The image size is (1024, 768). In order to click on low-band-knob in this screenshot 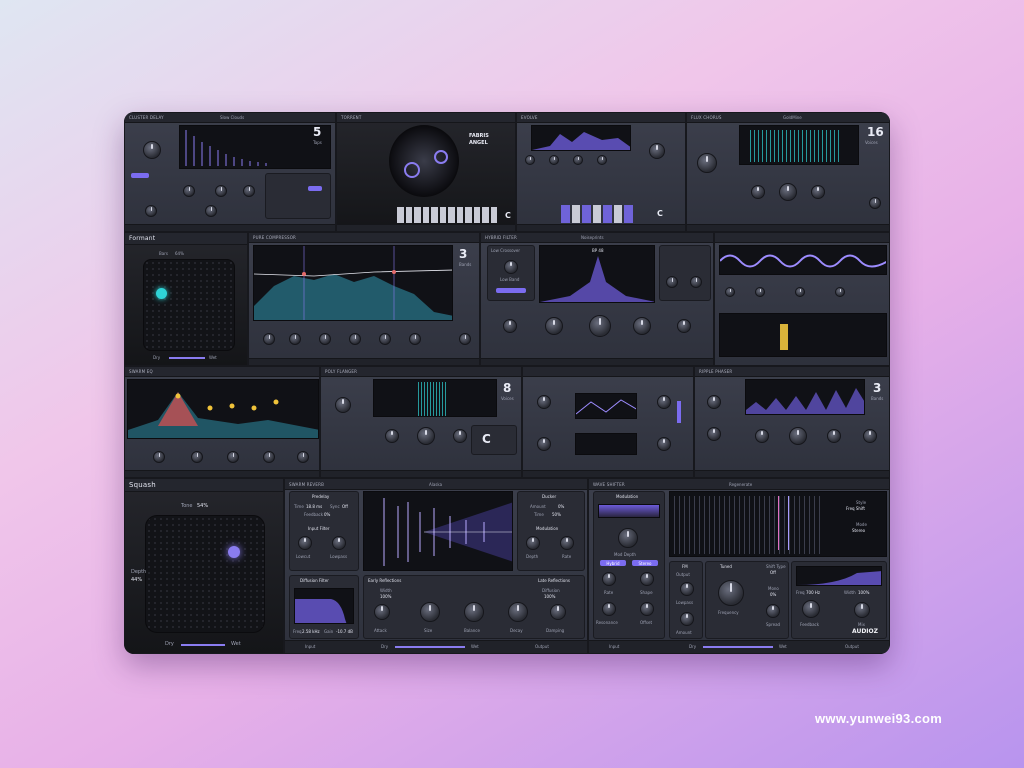, I will do `click(511, 267)`.